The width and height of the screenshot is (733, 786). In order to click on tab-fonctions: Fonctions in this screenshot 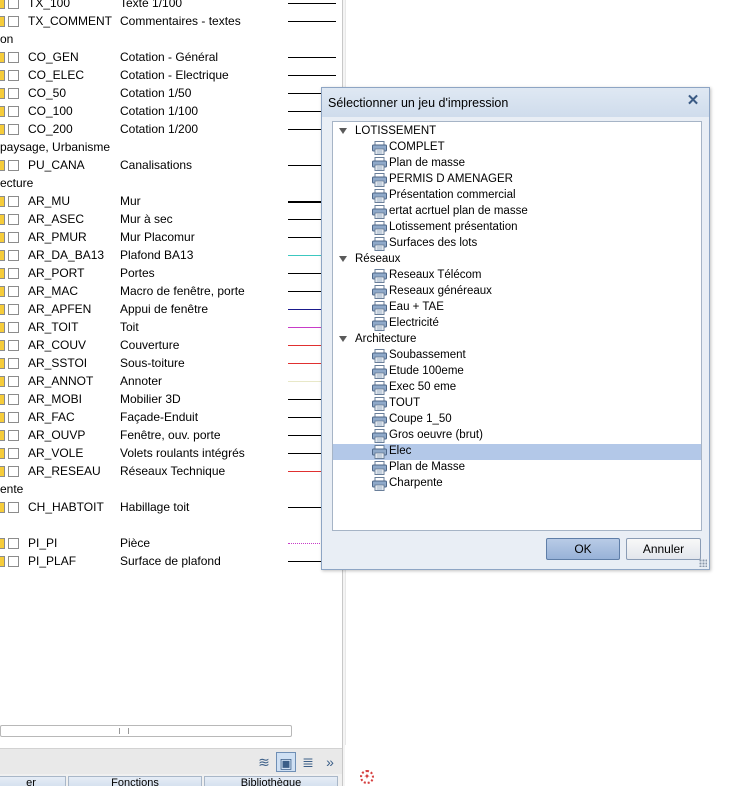, I will do `click(135, 781)`.